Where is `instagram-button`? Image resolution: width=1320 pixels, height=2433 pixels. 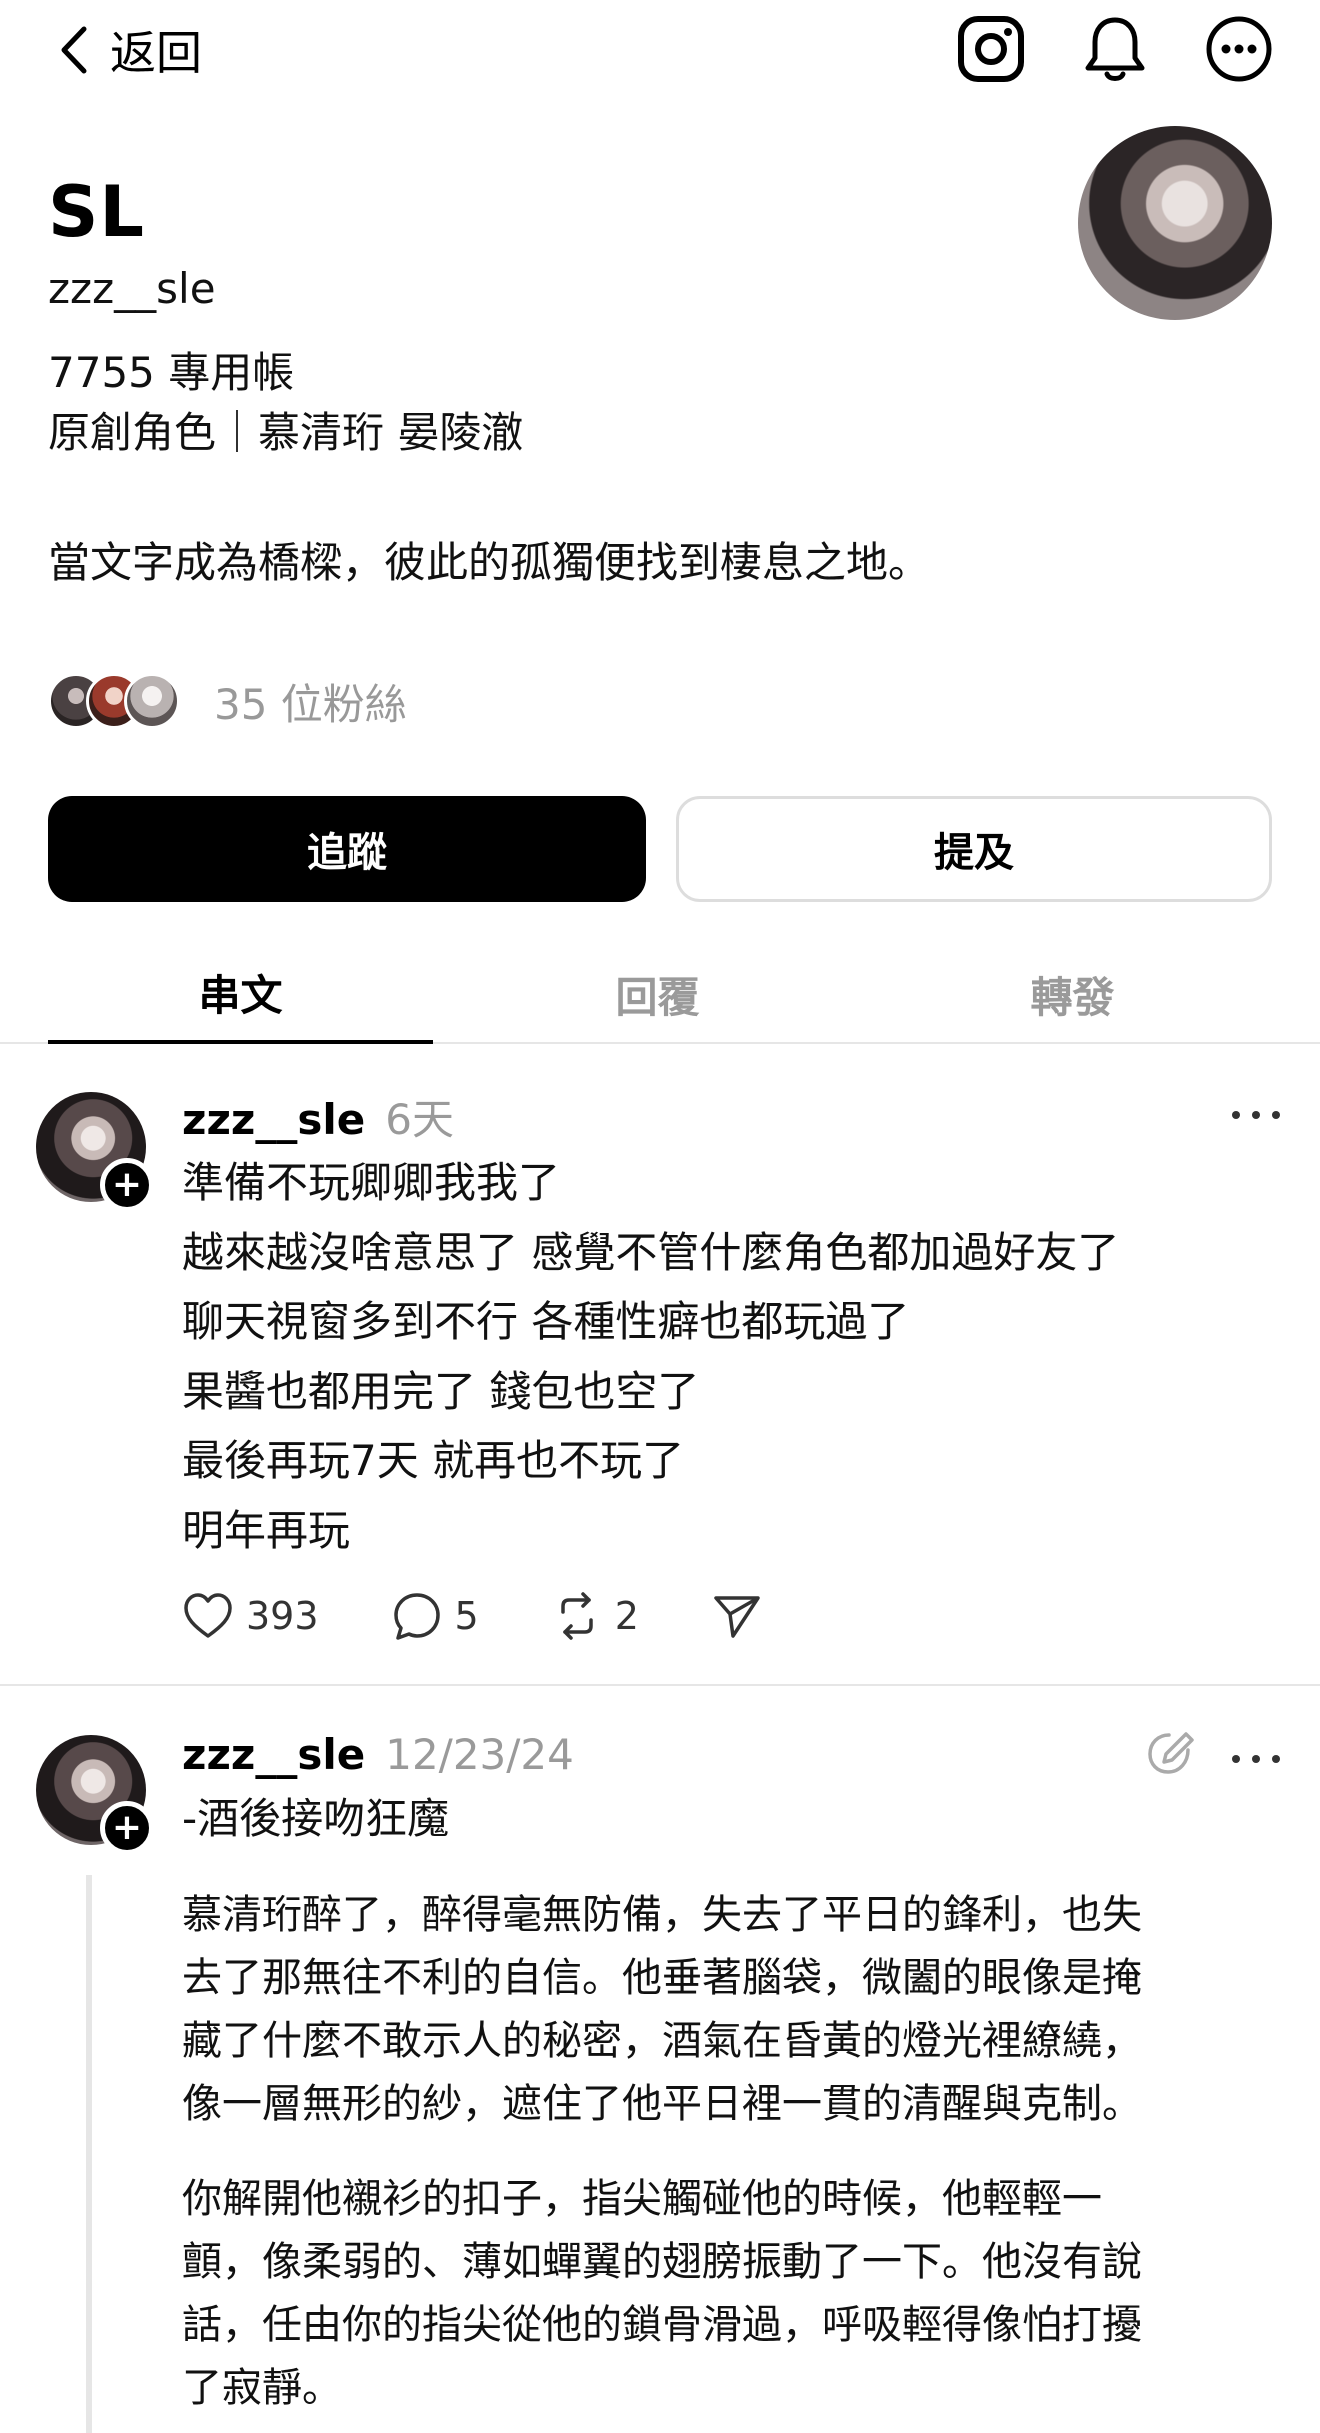
instagram-button is located at coordinates (991, 49).